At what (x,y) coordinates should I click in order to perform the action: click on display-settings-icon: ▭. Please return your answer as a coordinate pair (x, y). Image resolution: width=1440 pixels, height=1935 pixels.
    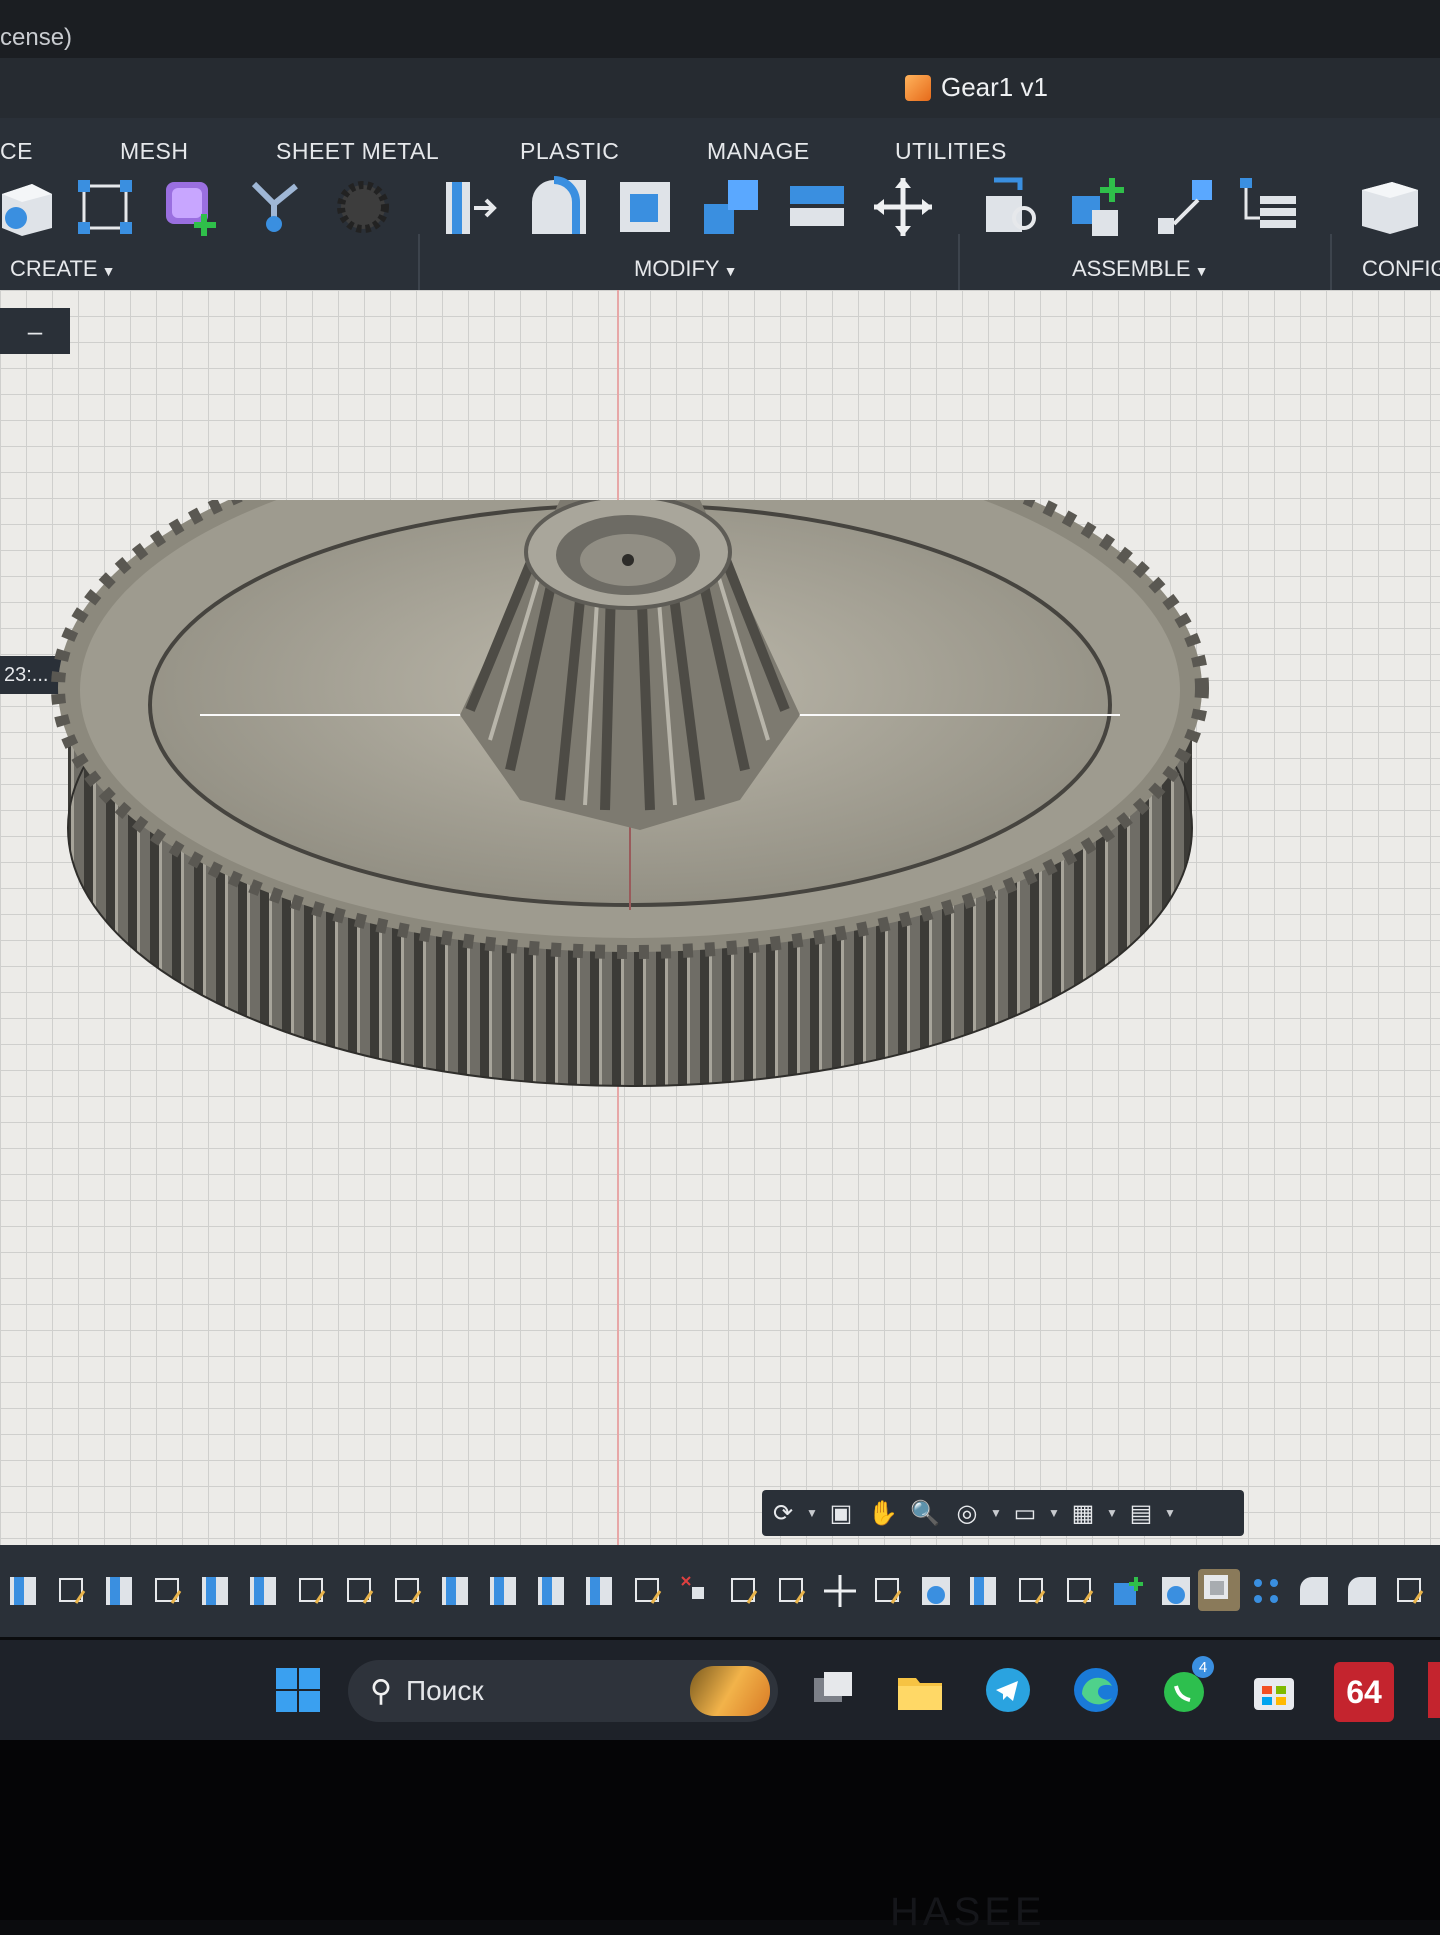
    Looking at the image, I should click on (1025, 1513).